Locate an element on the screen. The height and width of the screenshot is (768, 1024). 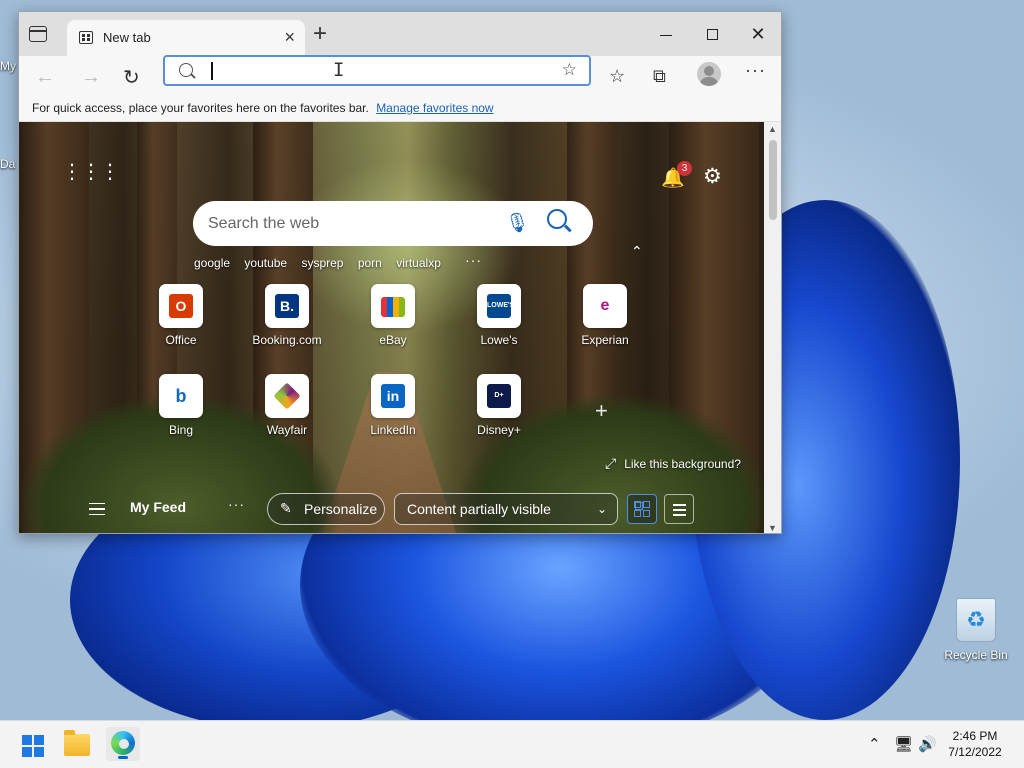
quick-link-experian: e Experian is located at coordinates (605, 315).